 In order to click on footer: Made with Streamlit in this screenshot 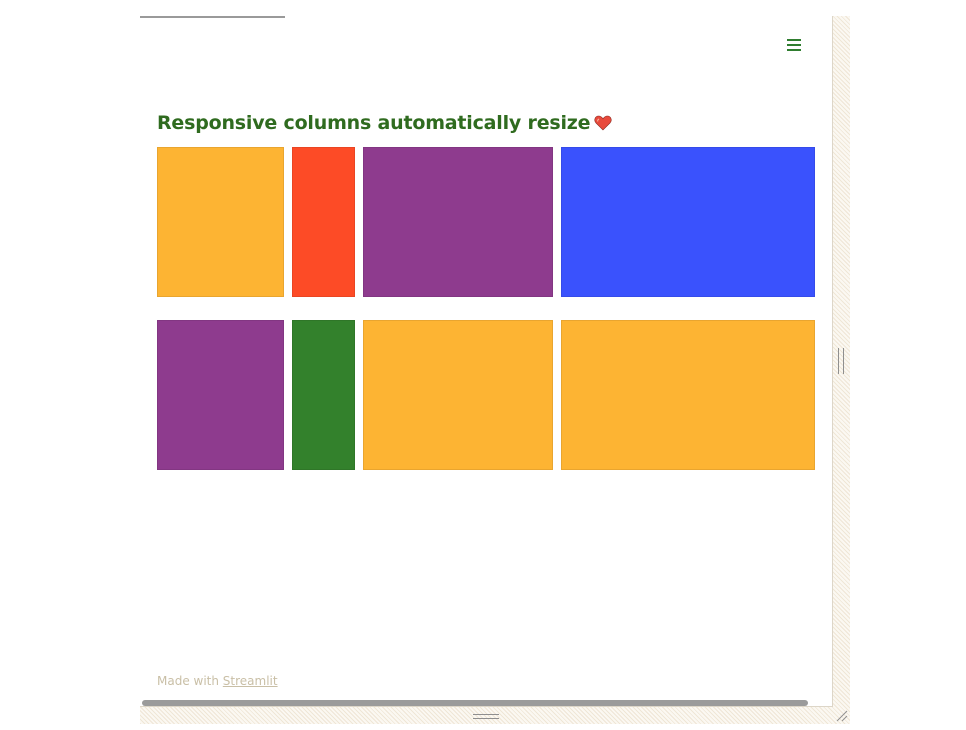, I will do `click(217, 681)`.